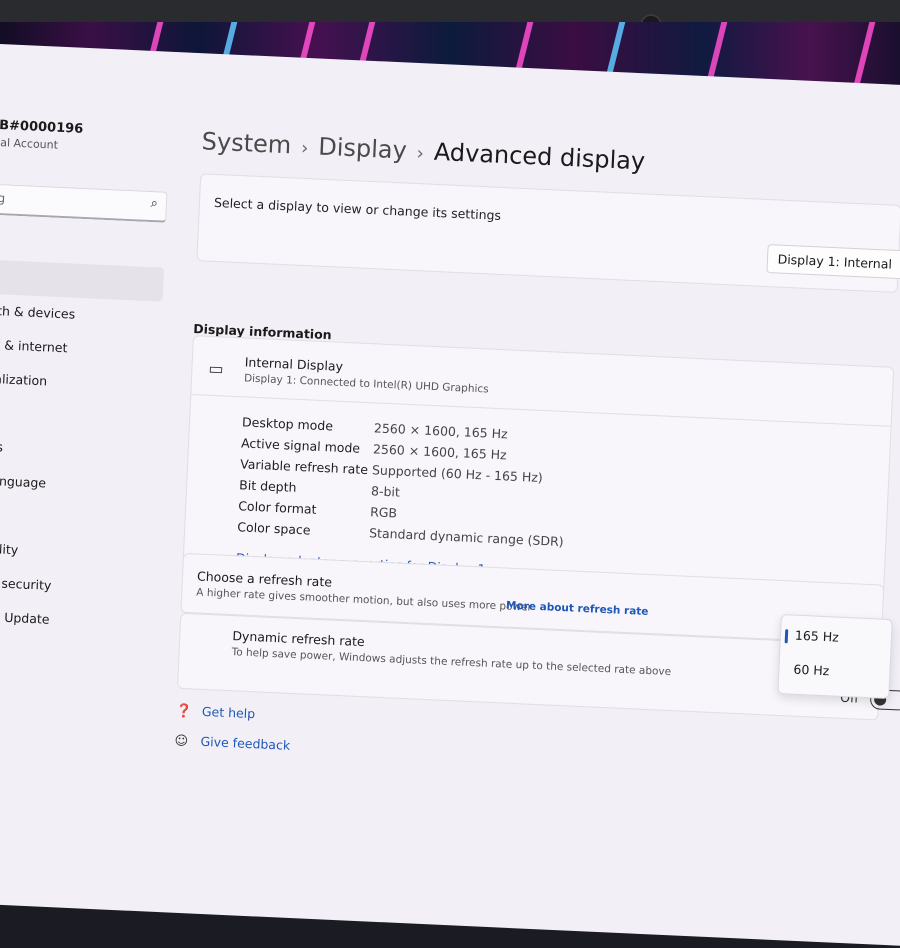 The image size is (900, 948). Describe the element at coordinates (79, 382) in the screenshot. I see `sidebar-item-personalization: onalization` at that location.